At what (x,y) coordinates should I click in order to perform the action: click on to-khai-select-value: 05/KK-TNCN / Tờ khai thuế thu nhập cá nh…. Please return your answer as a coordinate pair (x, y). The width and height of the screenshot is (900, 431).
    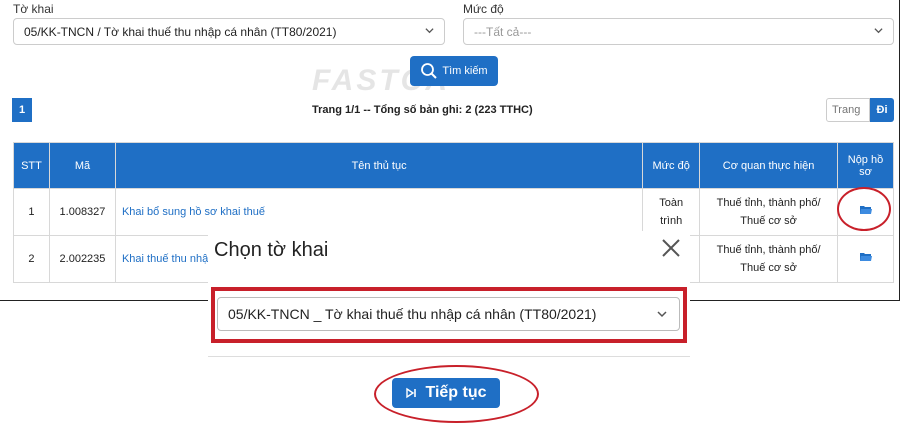
    Looking at the image, I should click on (180, 32).